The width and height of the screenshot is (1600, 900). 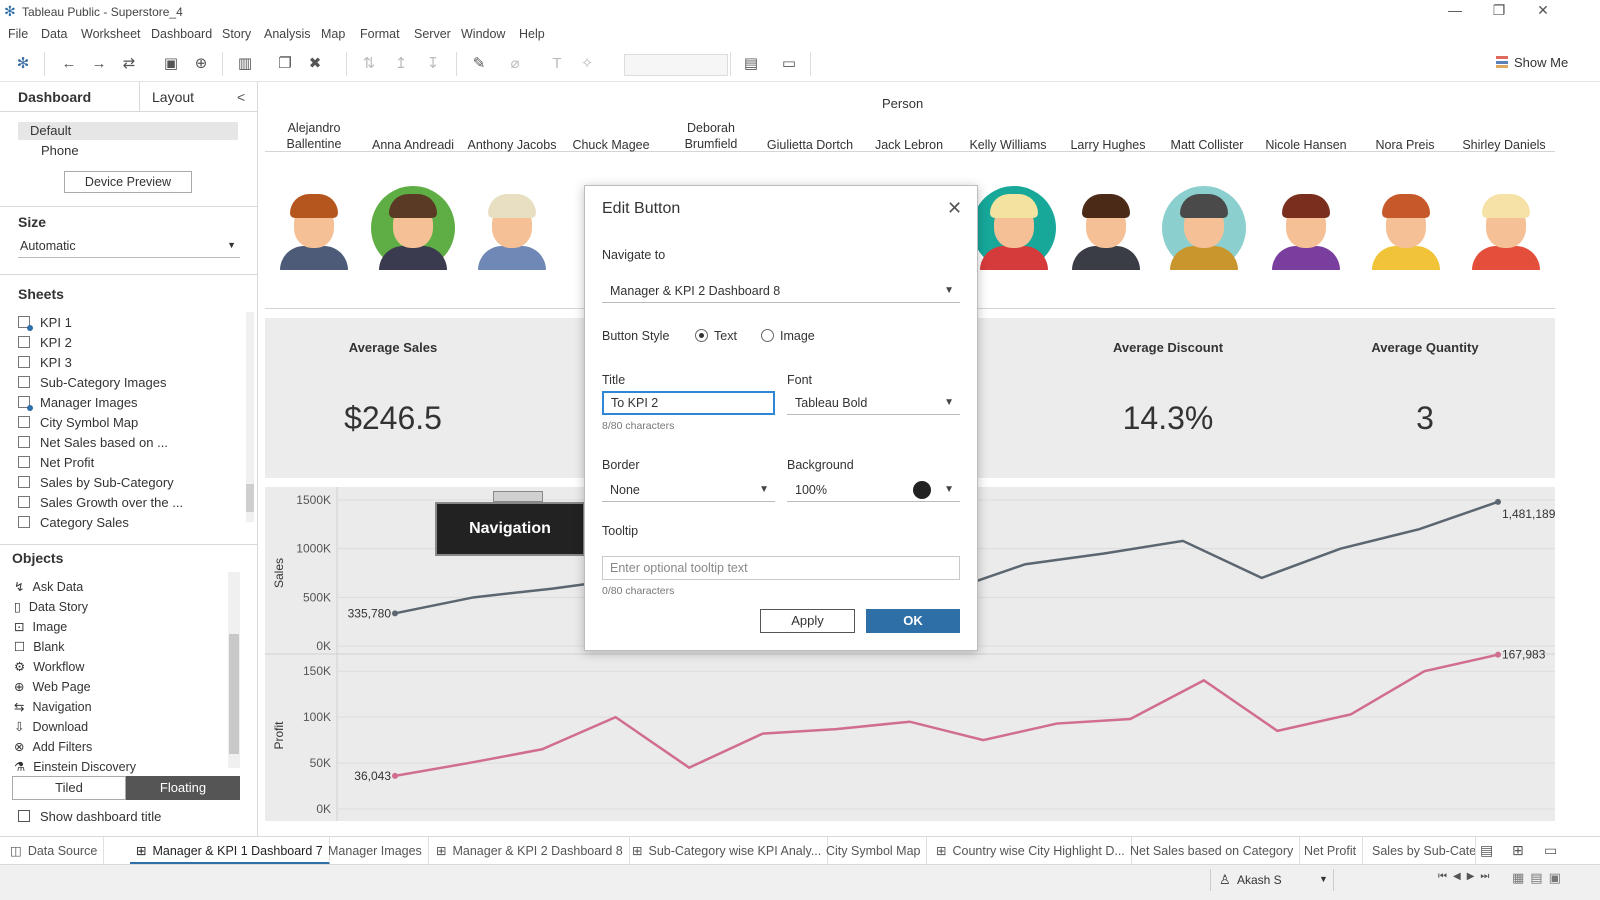 What do you see at coordinates (1543, 12) in the screenshot?
I see `close-window-button: ✕` at bounding box center [1543, 12].